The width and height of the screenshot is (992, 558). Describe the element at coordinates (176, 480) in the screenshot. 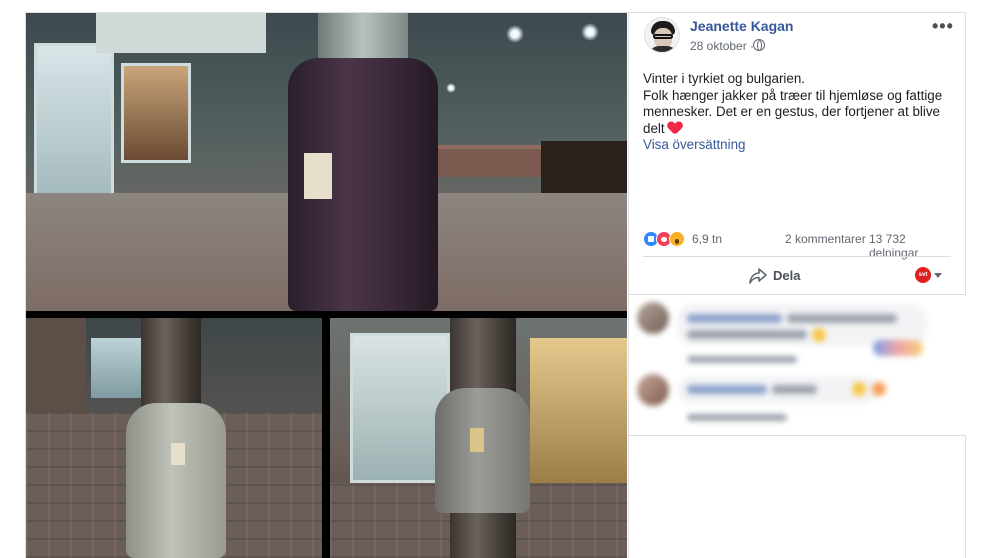

I see `hanging-coat` at that location.